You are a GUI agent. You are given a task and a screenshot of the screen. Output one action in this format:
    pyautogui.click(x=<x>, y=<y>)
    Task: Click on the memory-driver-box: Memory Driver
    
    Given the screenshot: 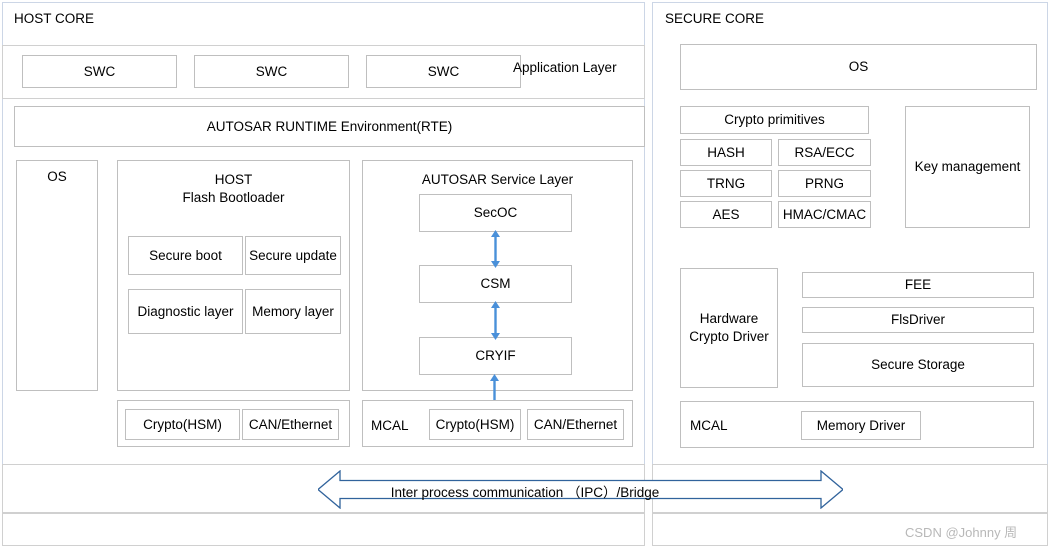 What is the action you would take?
    pyautogui.click(x=861, y=425)
    